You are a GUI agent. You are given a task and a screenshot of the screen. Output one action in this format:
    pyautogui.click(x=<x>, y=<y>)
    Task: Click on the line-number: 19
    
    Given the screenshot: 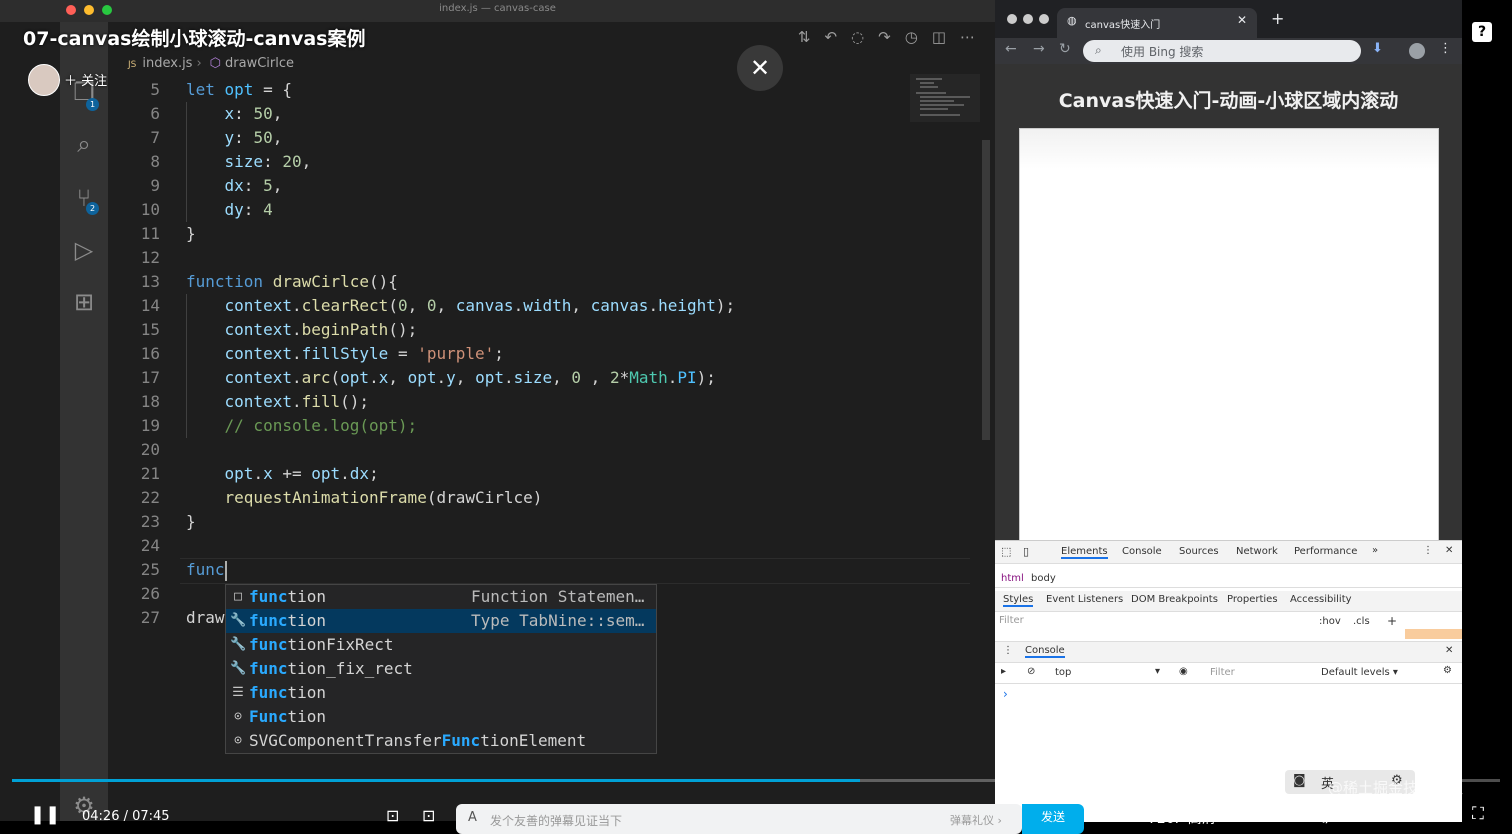 What is the action you would take?
    pyautogui.click(x=150, y=425)
    